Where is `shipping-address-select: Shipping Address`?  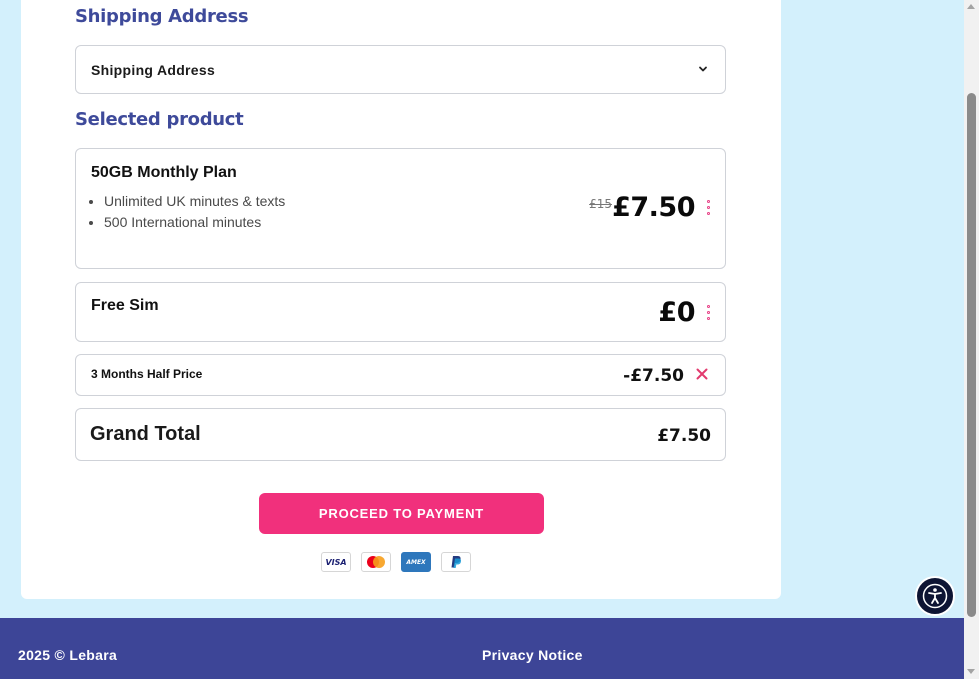 shipping-address-select: Shipping Address is located at coordinates (400, 69).